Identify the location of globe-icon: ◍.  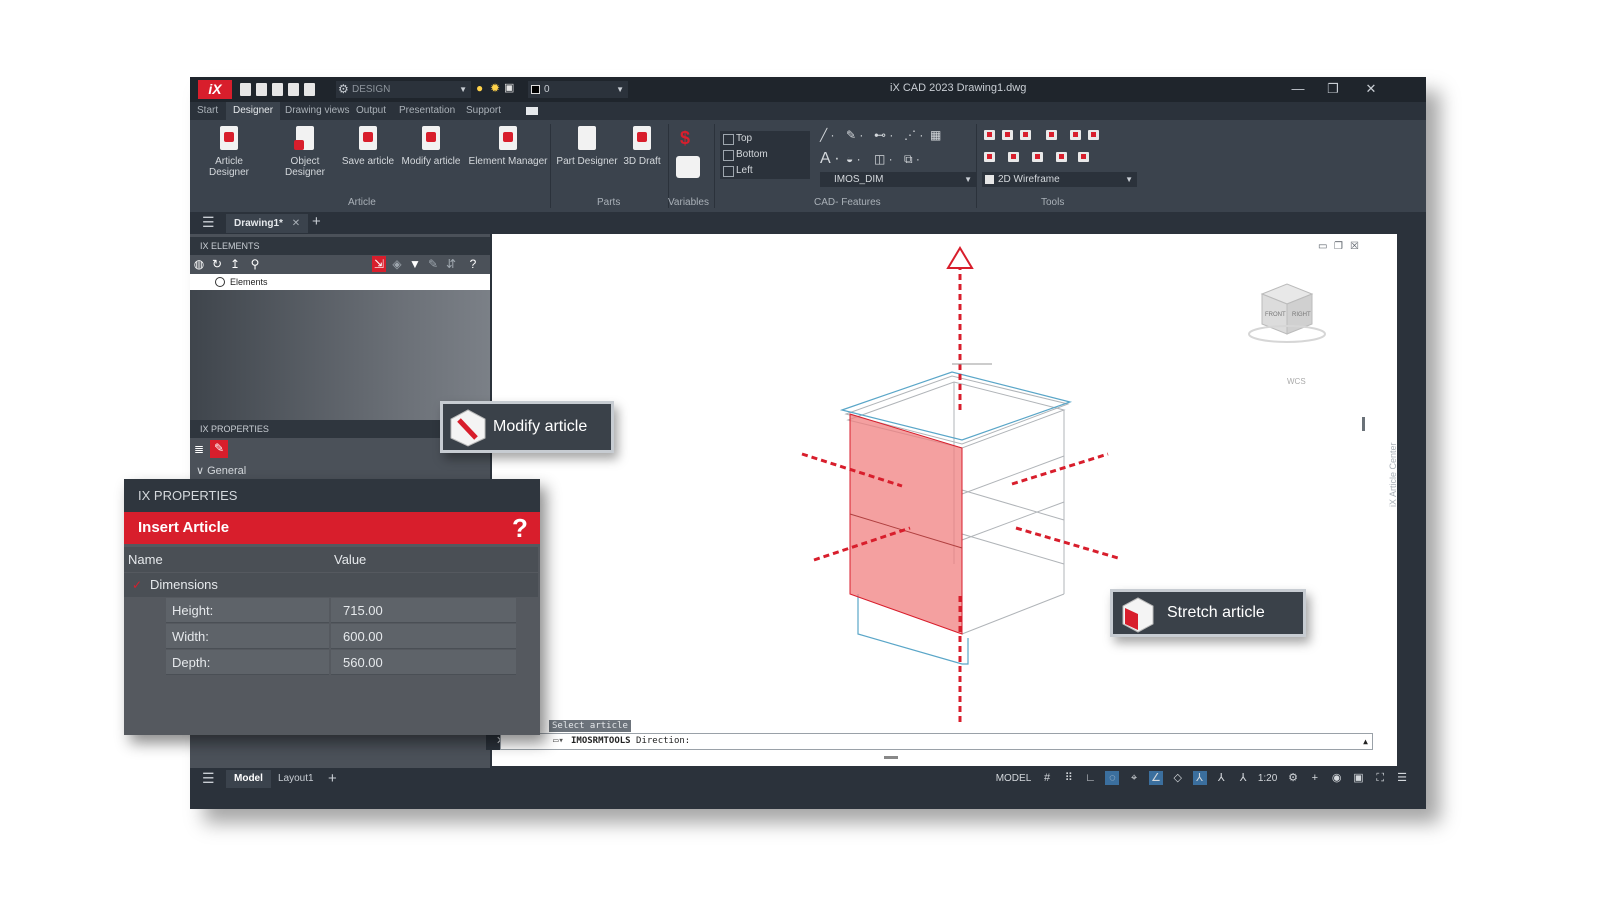
(199, 264).